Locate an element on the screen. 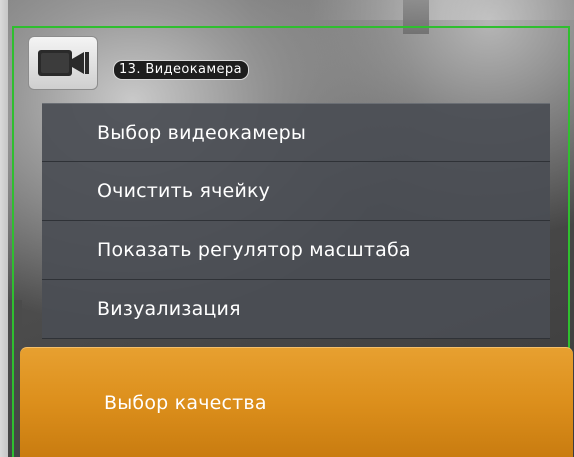 The height and width of the screenshot is (457, 574). camera-title: 13. Видеокамера is located at coordinates (181, 70).